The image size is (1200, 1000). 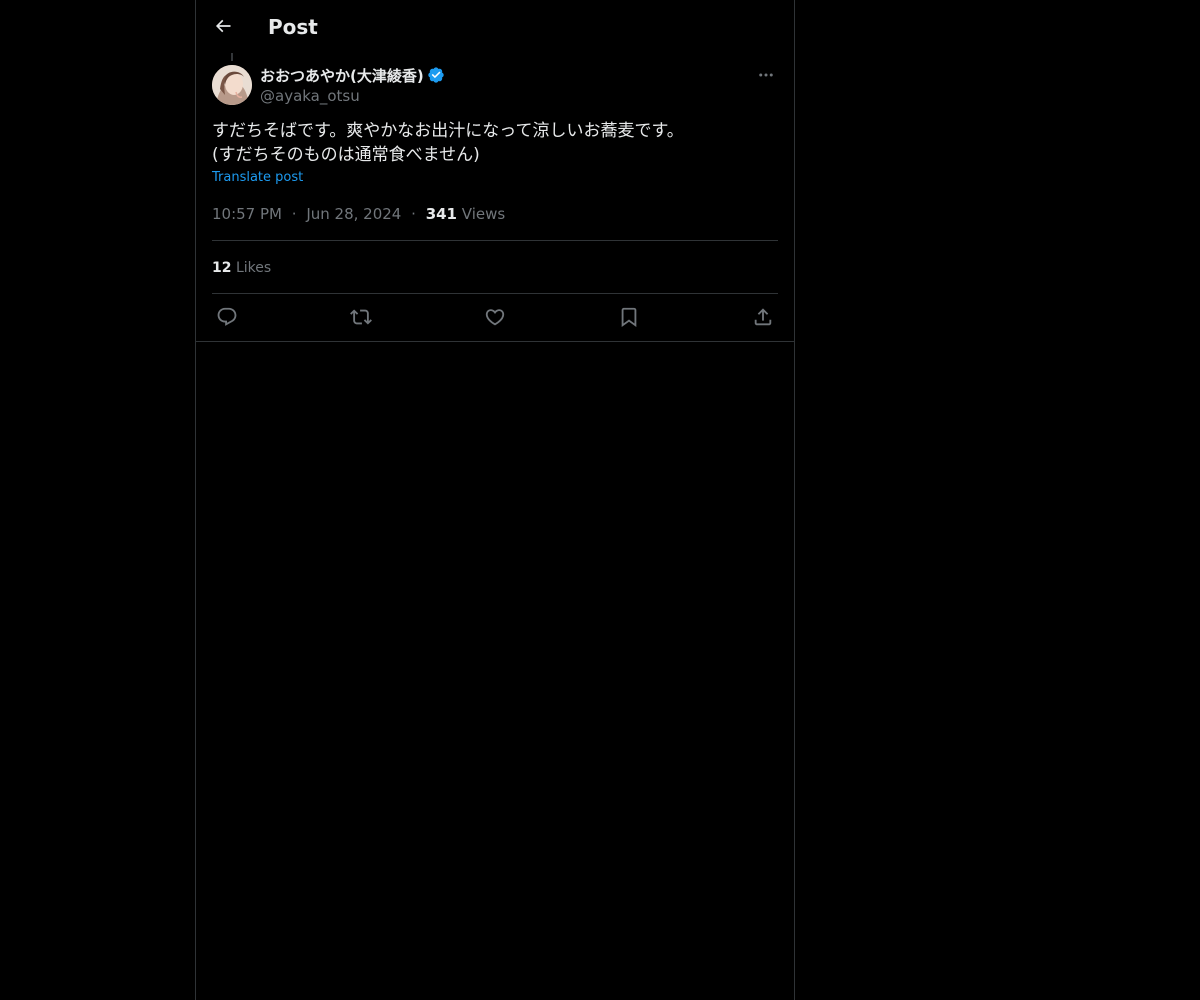 I want to click on author-name: おおつあやか(大津綾香), so click(x=342, y=75).